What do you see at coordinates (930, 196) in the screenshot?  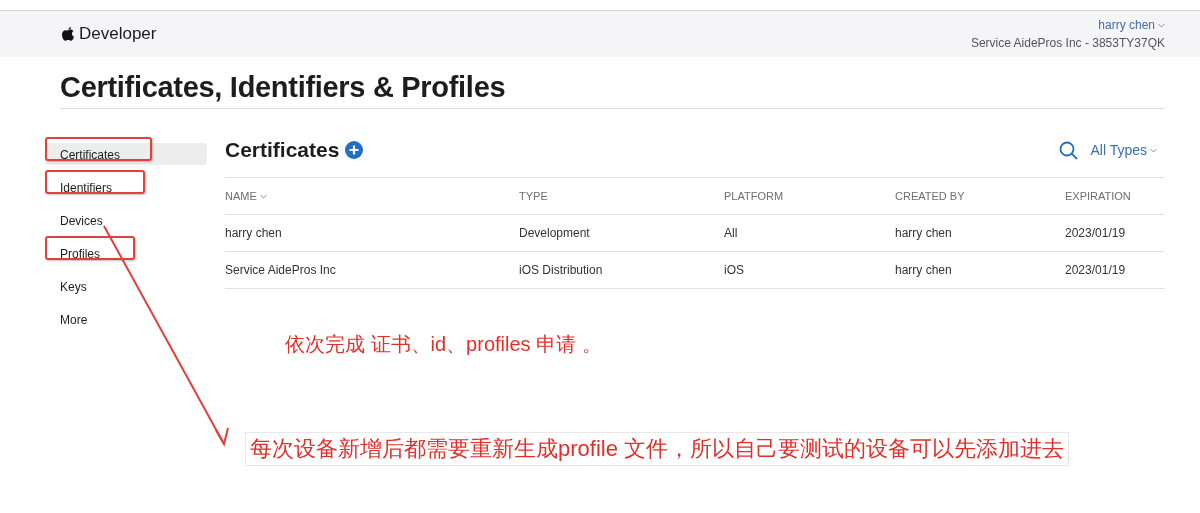 I see `column-header: CREATED BY` at bounding box center [930, 196].